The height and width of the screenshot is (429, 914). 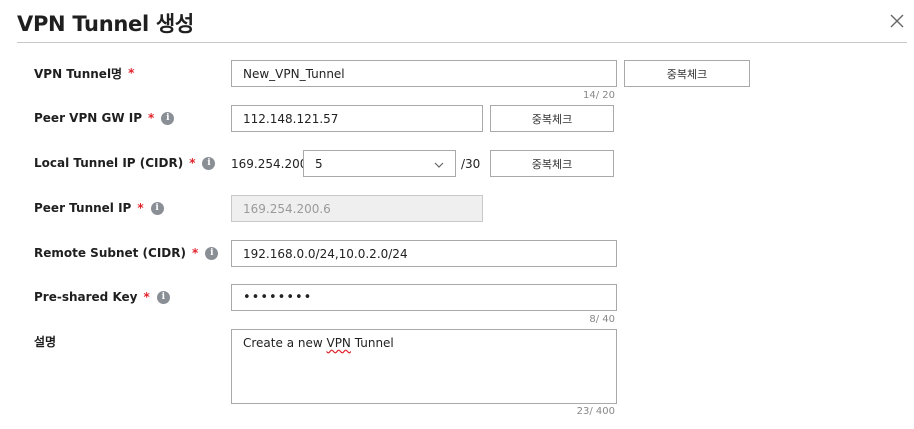 I want to click on tunnel-name-value: New_VPN_Tunnel, so click(x=294, y=73).